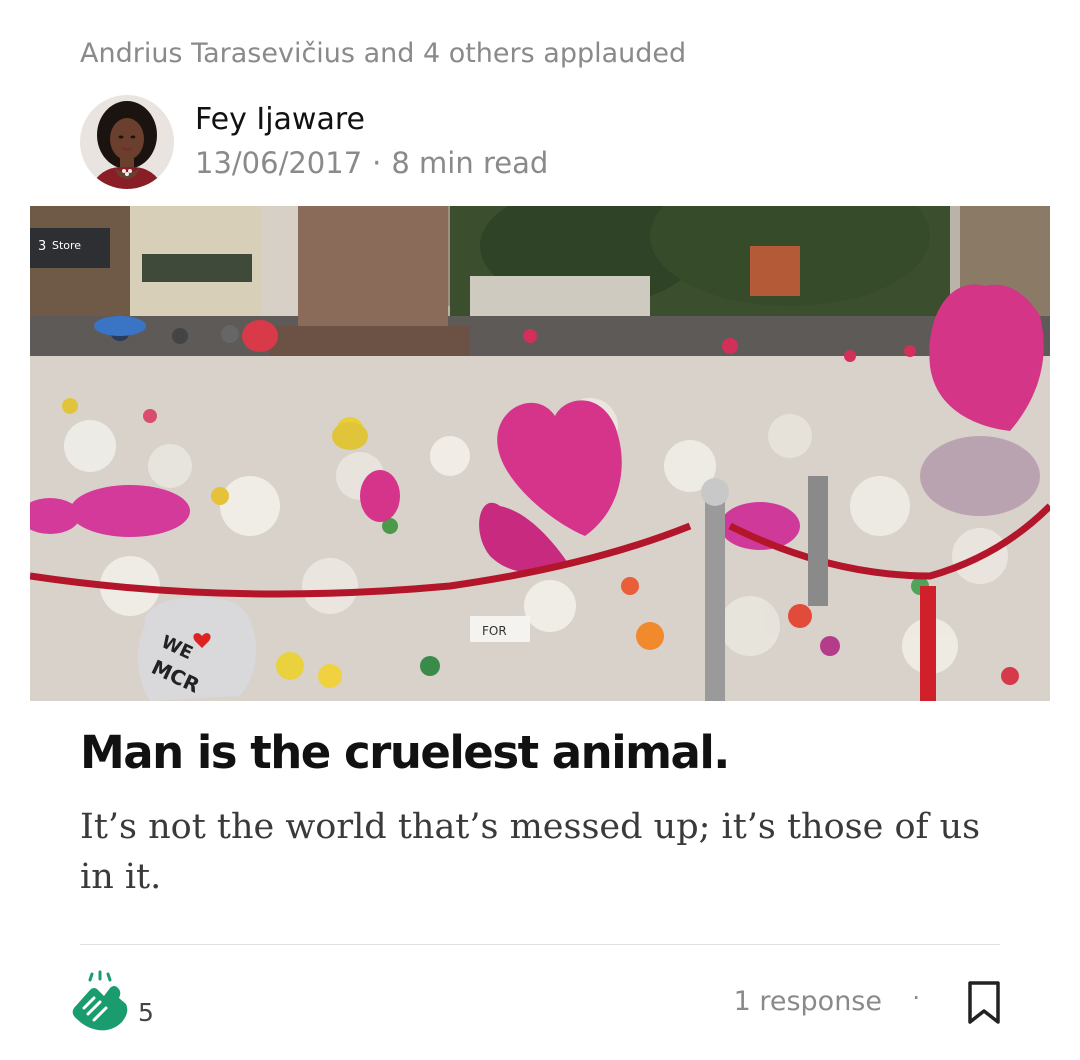  What do you see at coordinates (494, 631) in the screenshot?
I see `svg-text: FOR` at bounding box center [494, 631].